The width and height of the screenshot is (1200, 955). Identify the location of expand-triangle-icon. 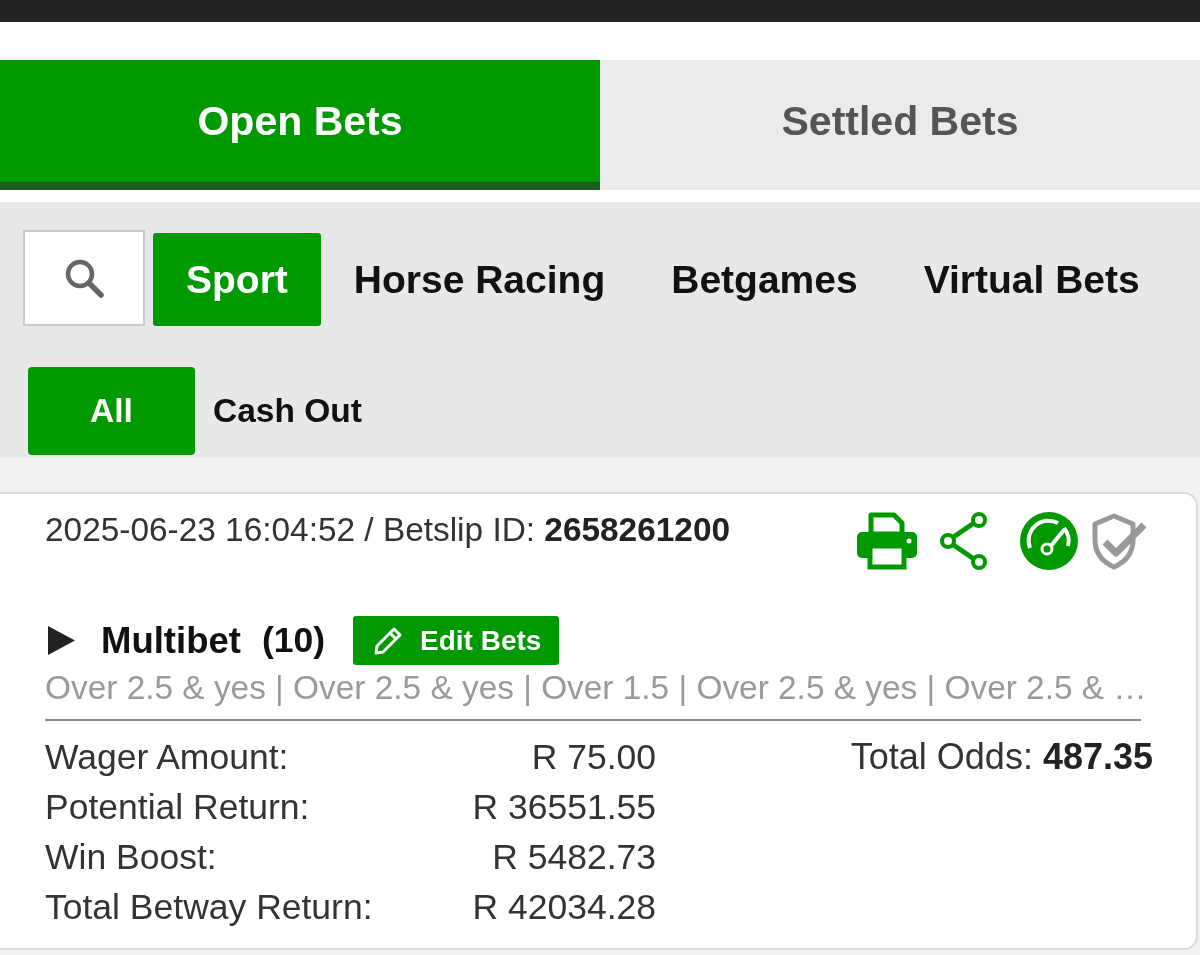
(61, 640).